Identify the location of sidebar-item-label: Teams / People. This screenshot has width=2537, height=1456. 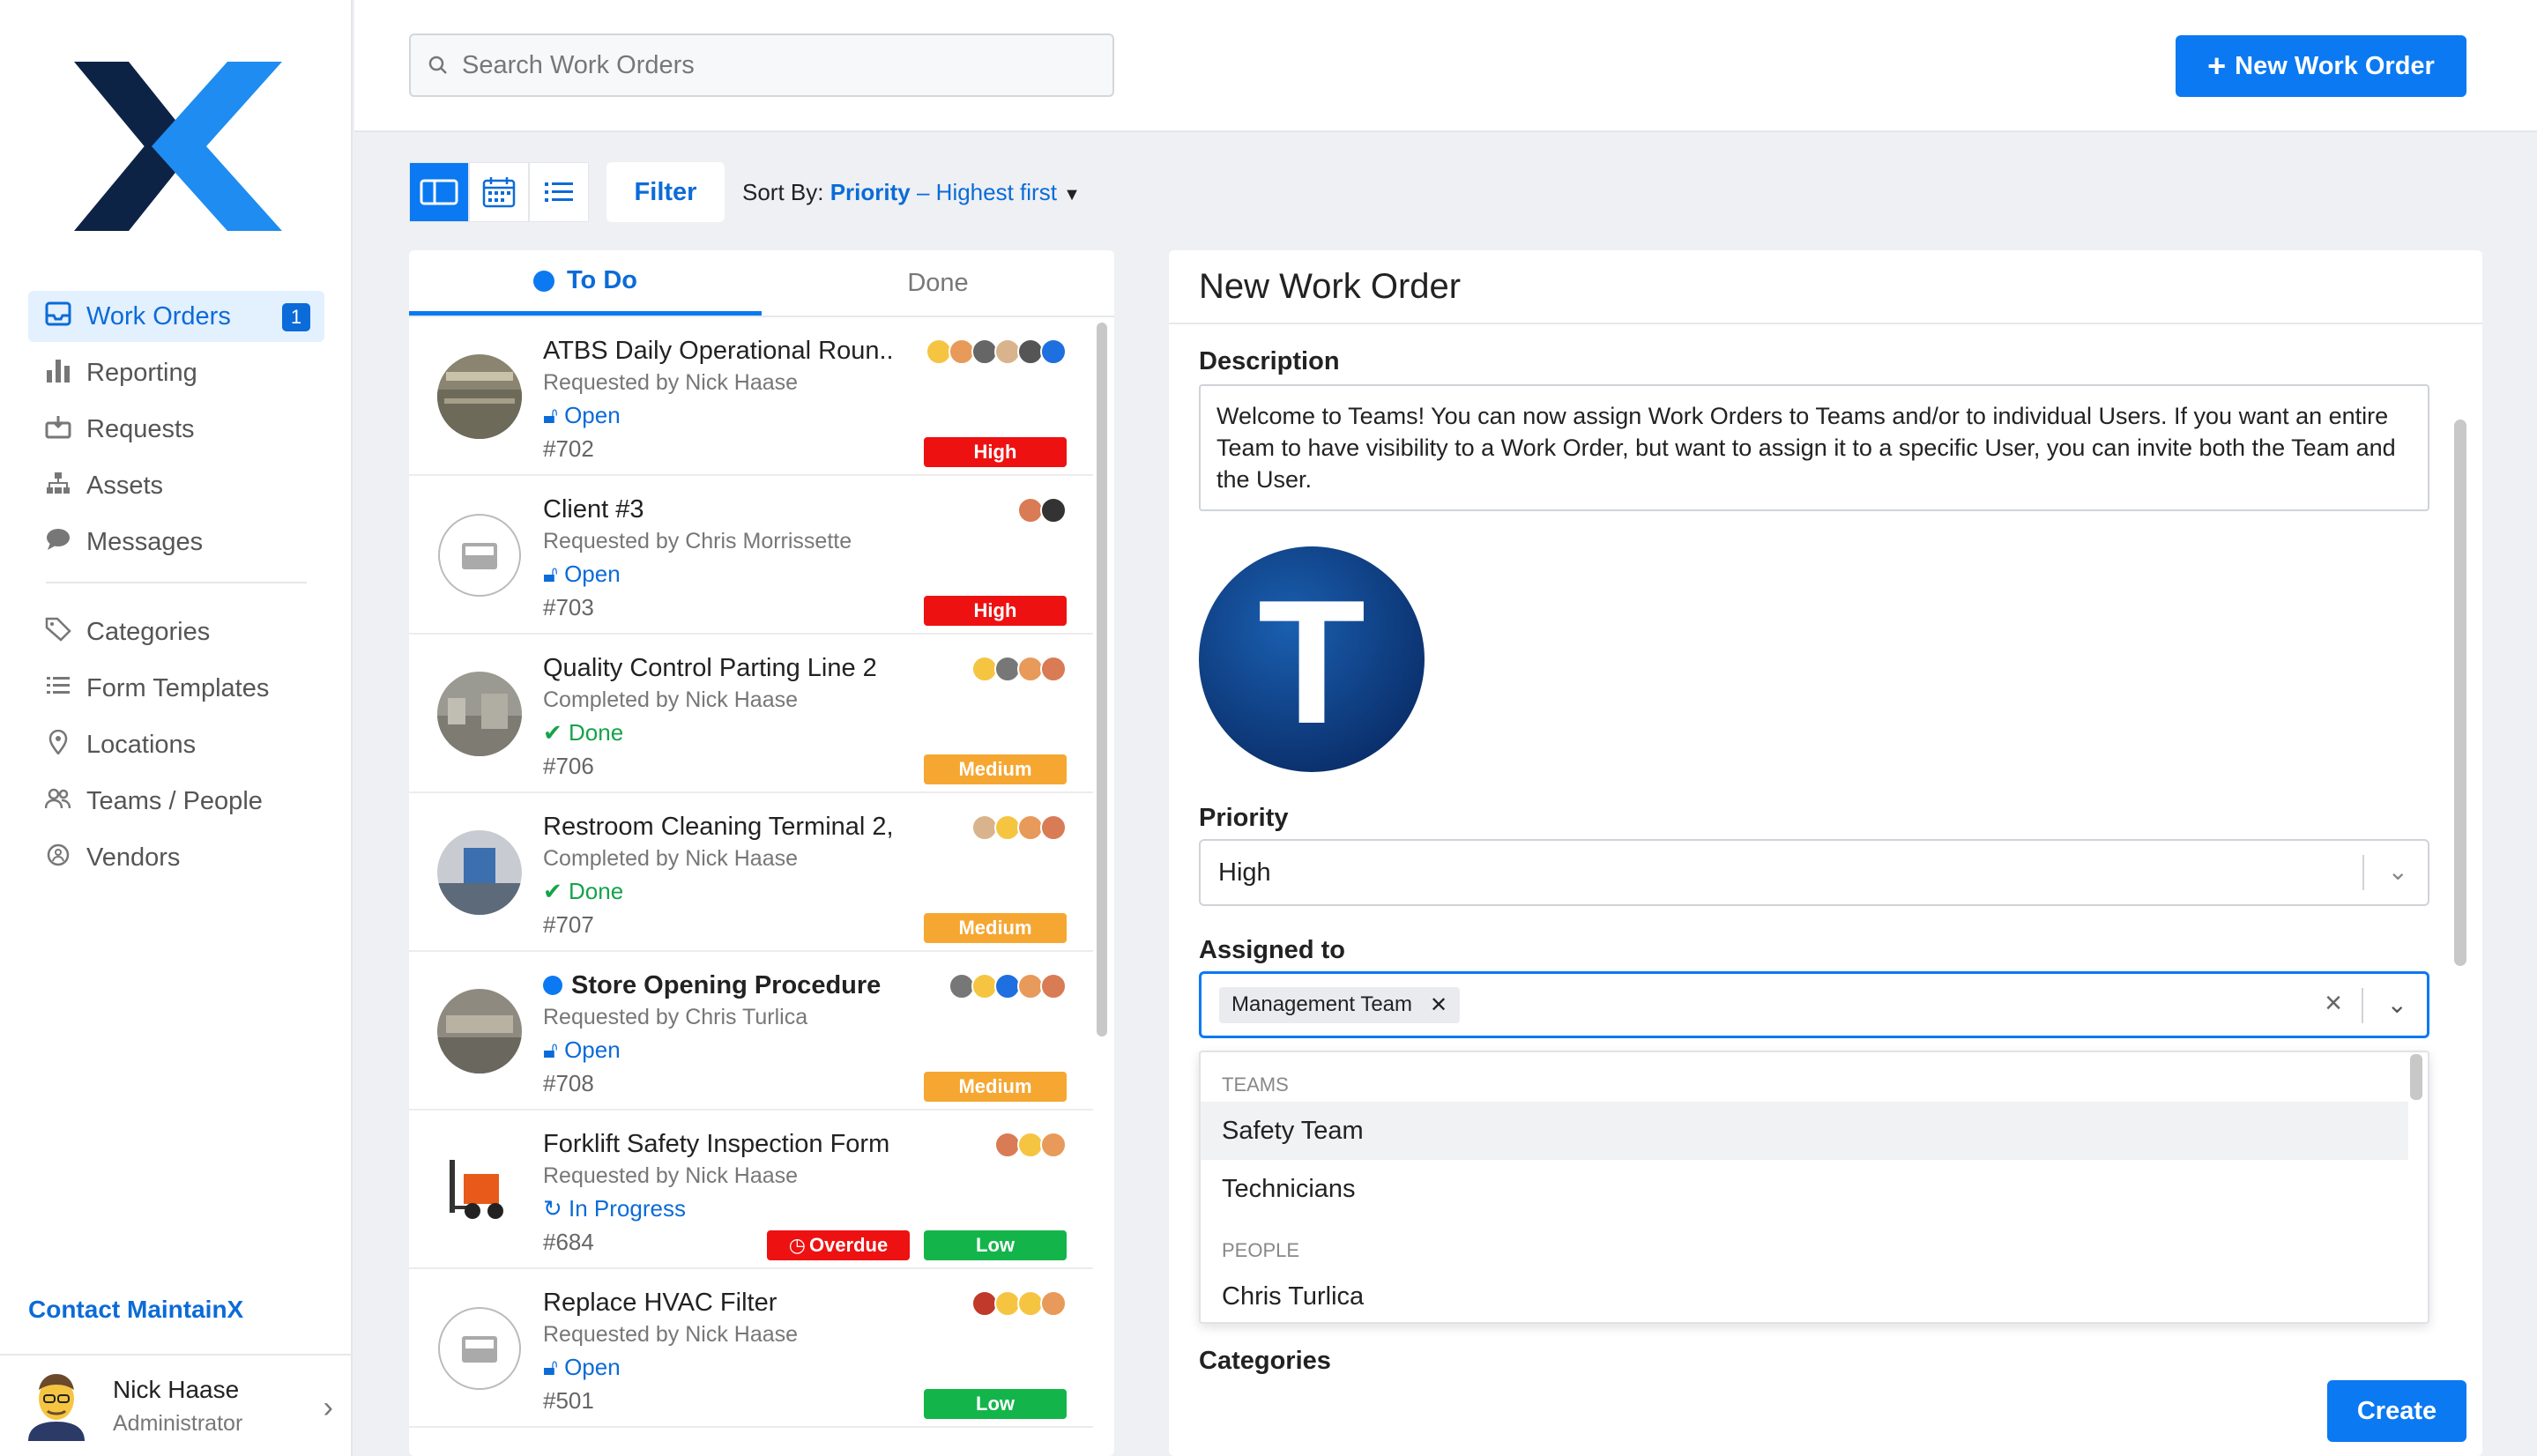
(174, 800).